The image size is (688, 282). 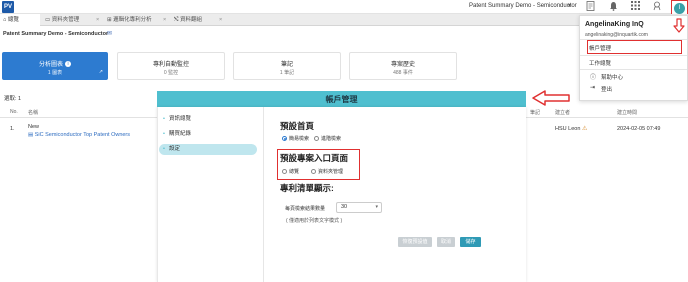 I want to click on column-header-created-at: 建立時間, so click(x=627, y=112).